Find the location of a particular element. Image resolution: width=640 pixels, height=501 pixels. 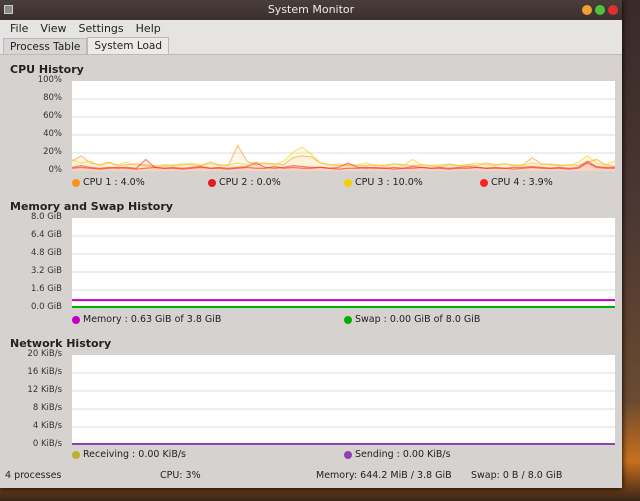

cpu-legend-item: CPU 1 : 4.0% is located at coordinates (108, 182).